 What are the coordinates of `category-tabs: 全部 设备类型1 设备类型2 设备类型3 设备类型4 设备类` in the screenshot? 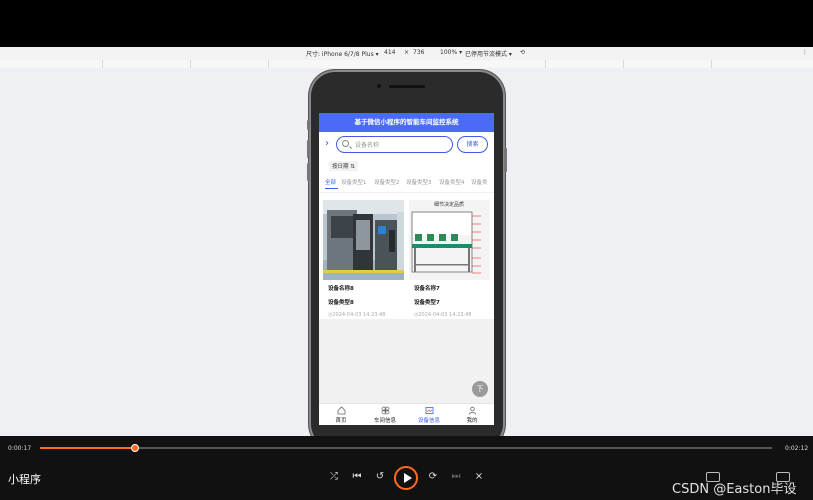 It's located at (406, 182).